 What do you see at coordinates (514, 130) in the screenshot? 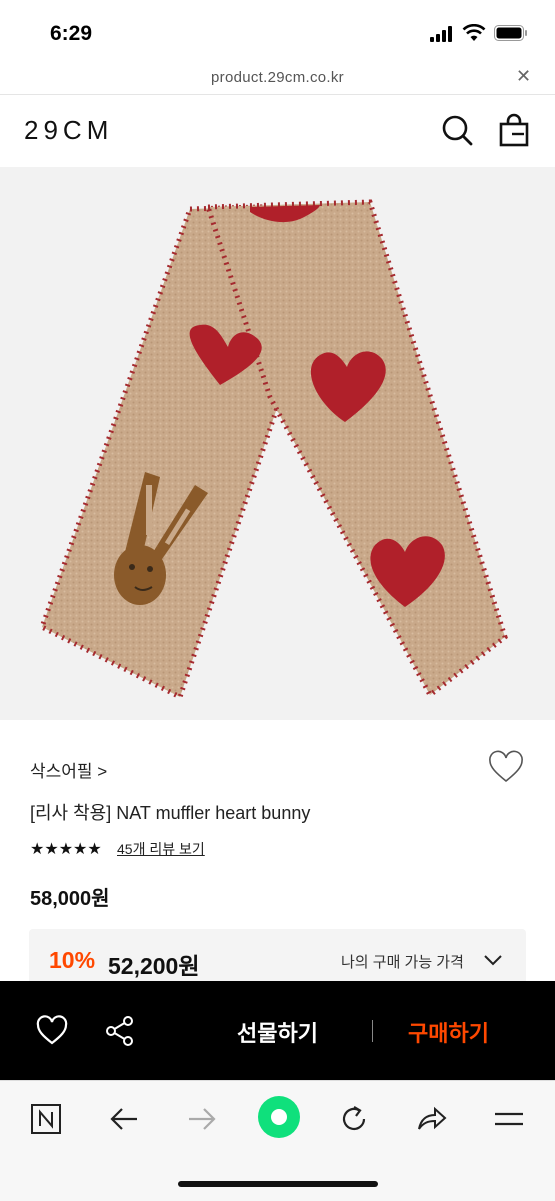
I see `shopping-bag-icon` at bounding box center [514, 130].